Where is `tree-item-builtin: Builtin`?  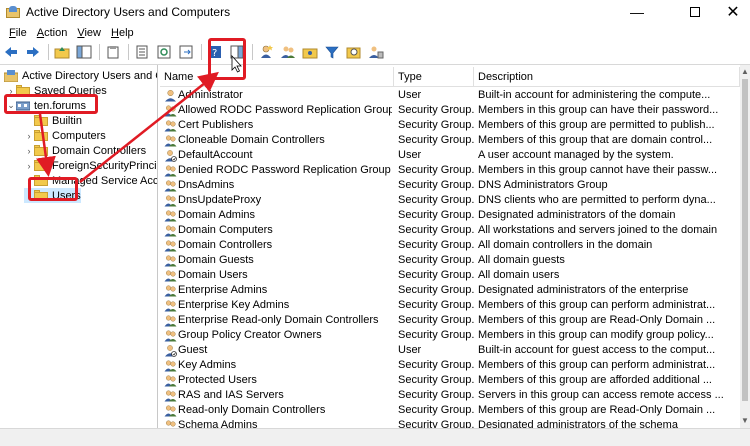 tree-item-builtin: Builtin is located at coordinates (53, 120).